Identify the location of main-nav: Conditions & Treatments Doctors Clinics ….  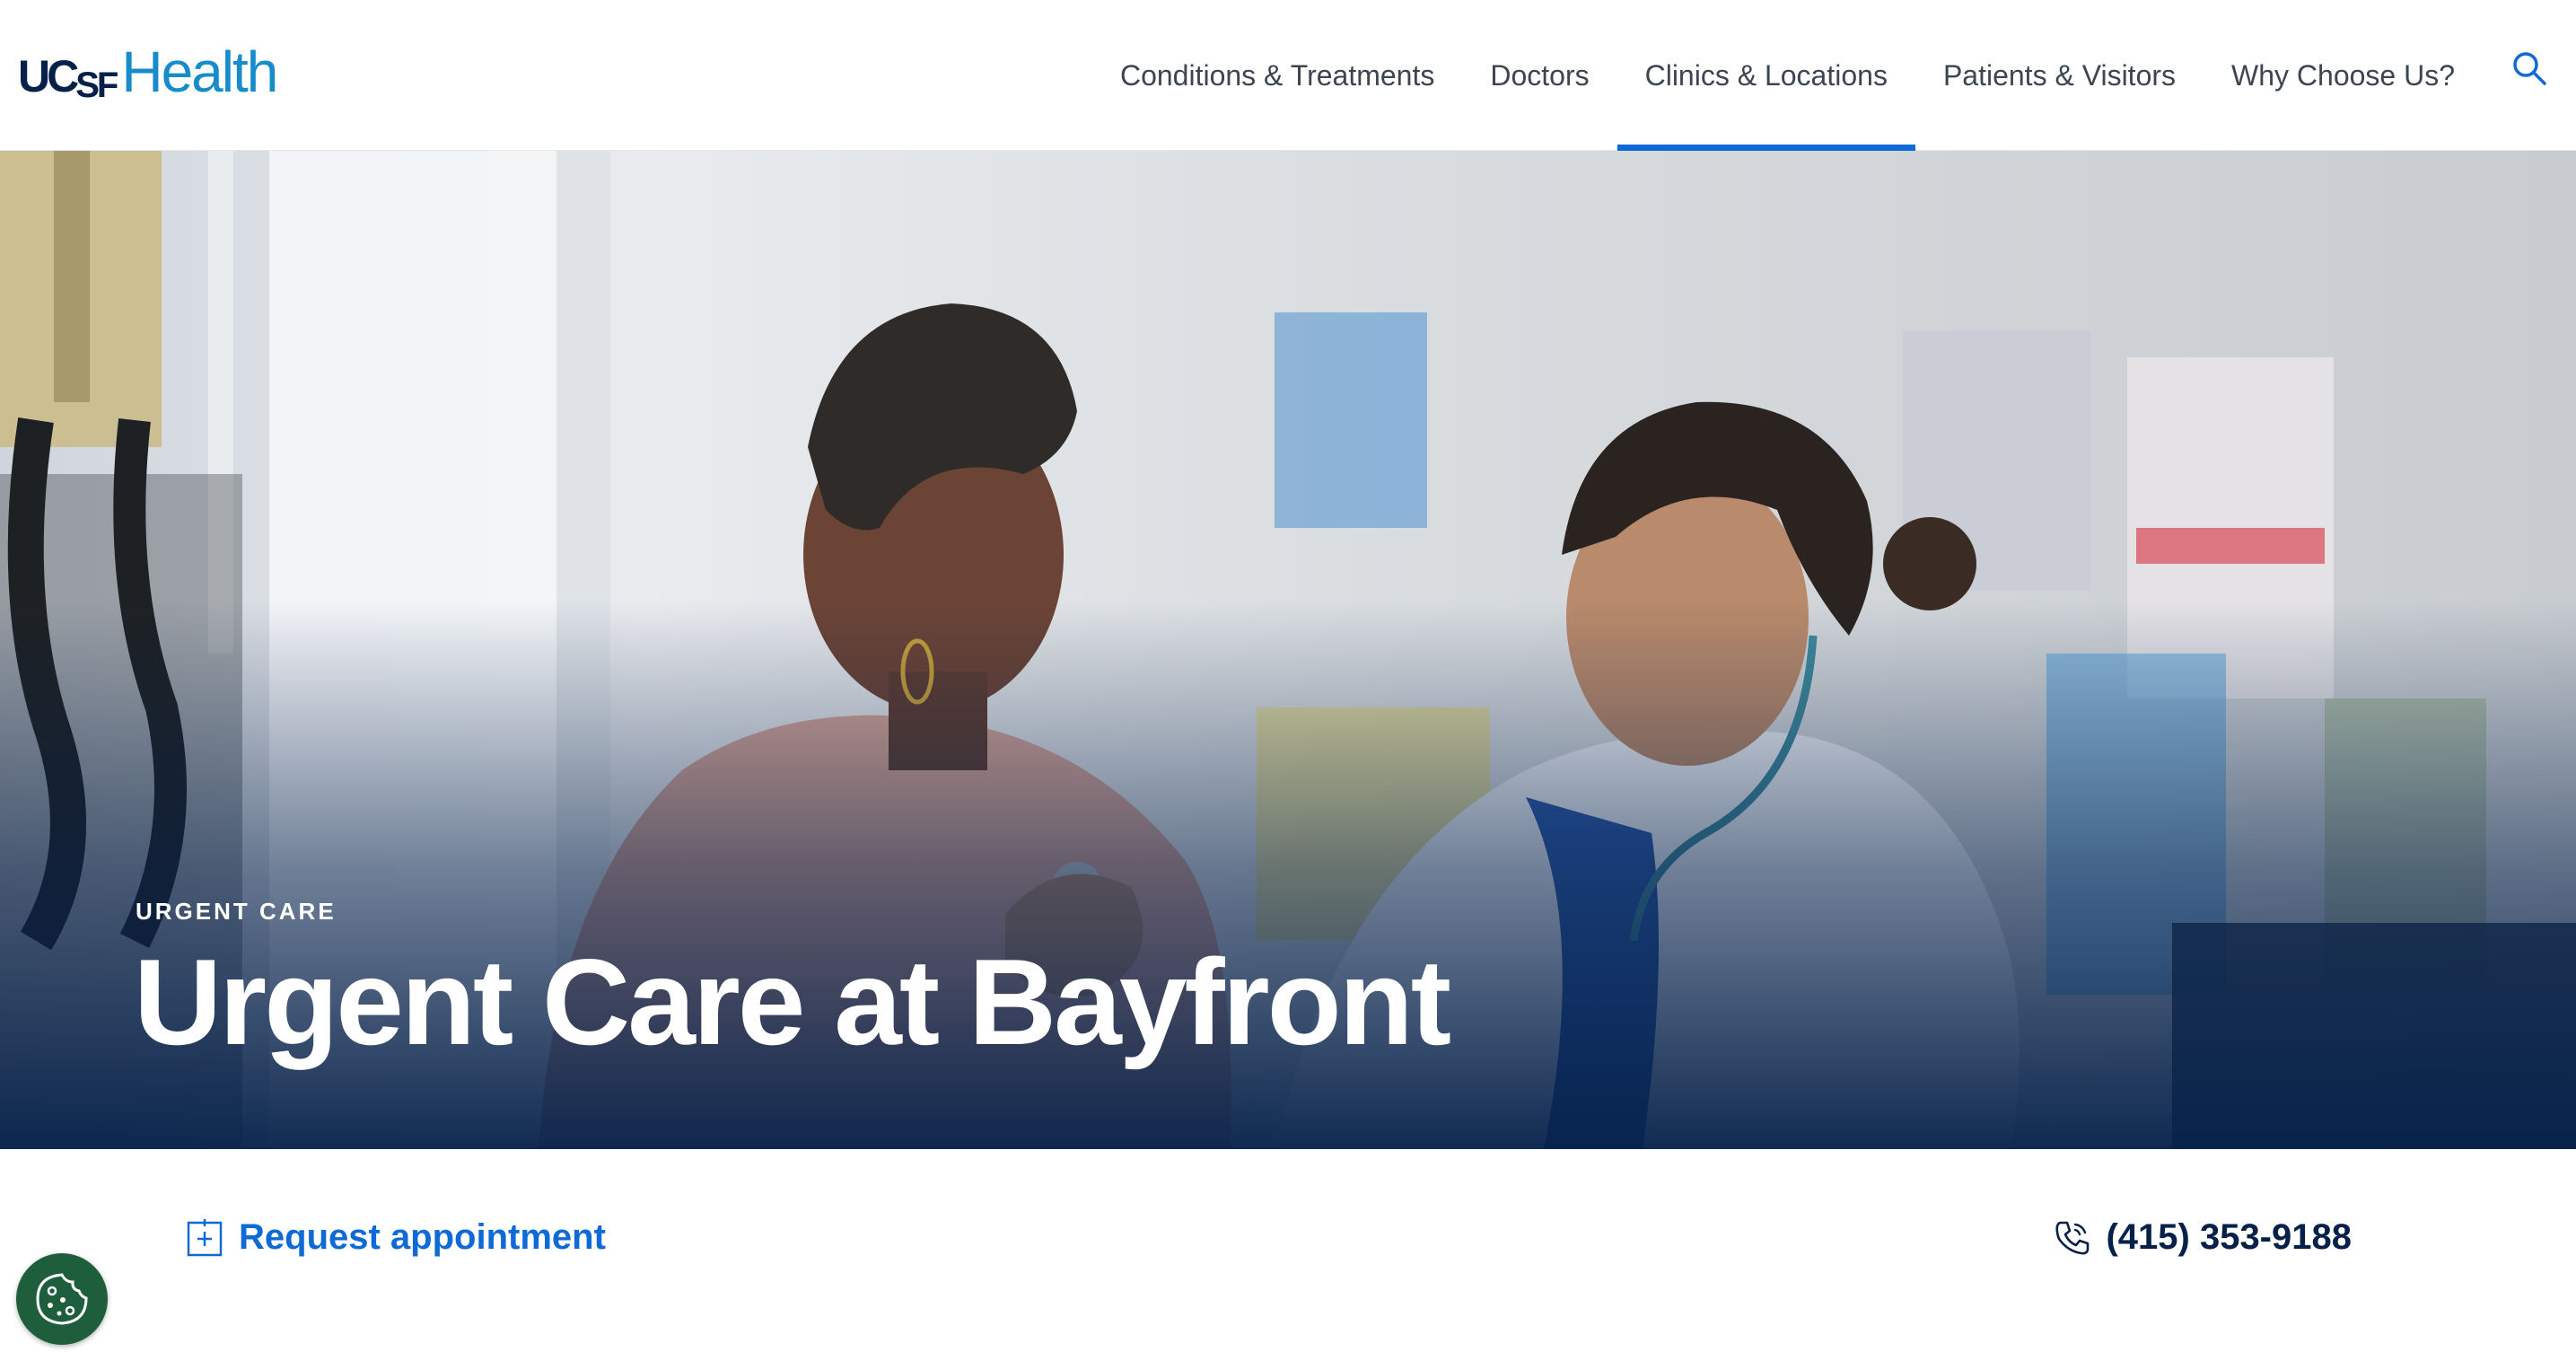
(1787, 75).